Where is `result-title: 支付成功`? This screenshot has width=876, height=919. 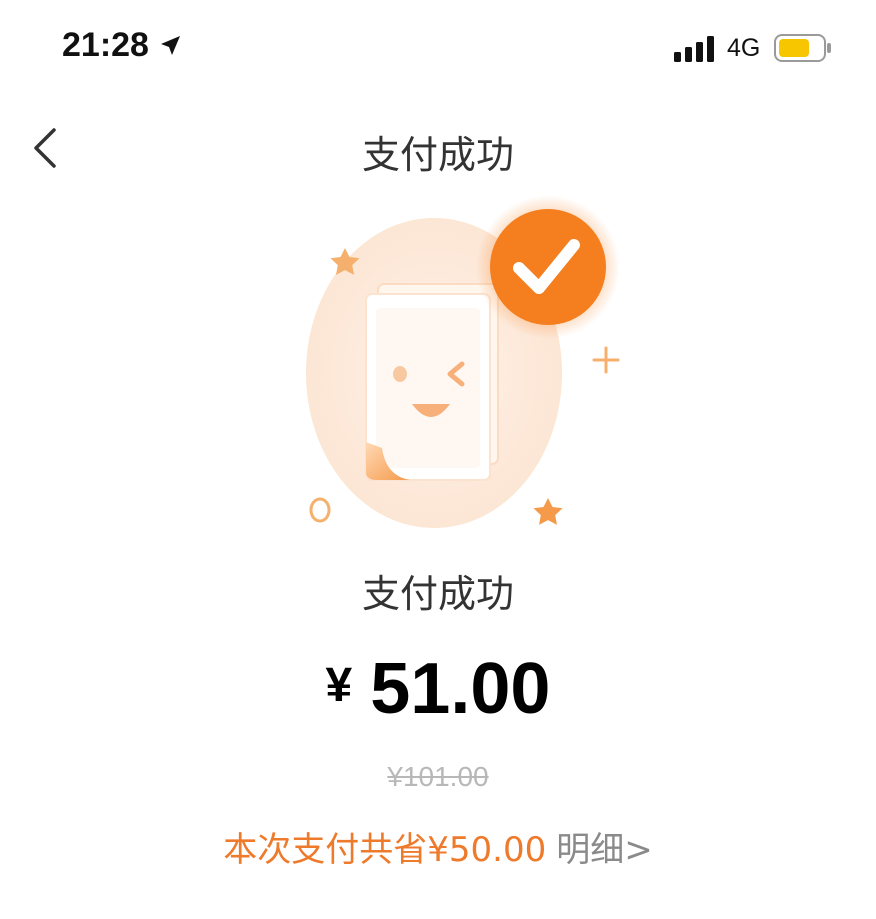 result-title: 支付成功 is located at coordinates (437, 594).